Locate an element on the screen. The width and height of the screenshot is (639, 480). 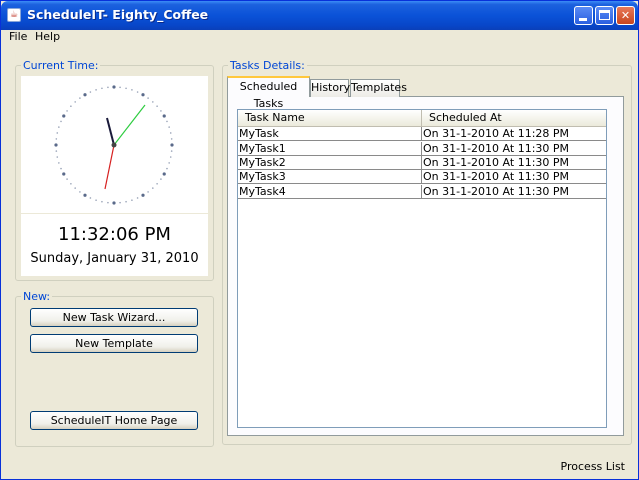
table-header: Task Name Scheduled At is located at coordinates (422, 118).